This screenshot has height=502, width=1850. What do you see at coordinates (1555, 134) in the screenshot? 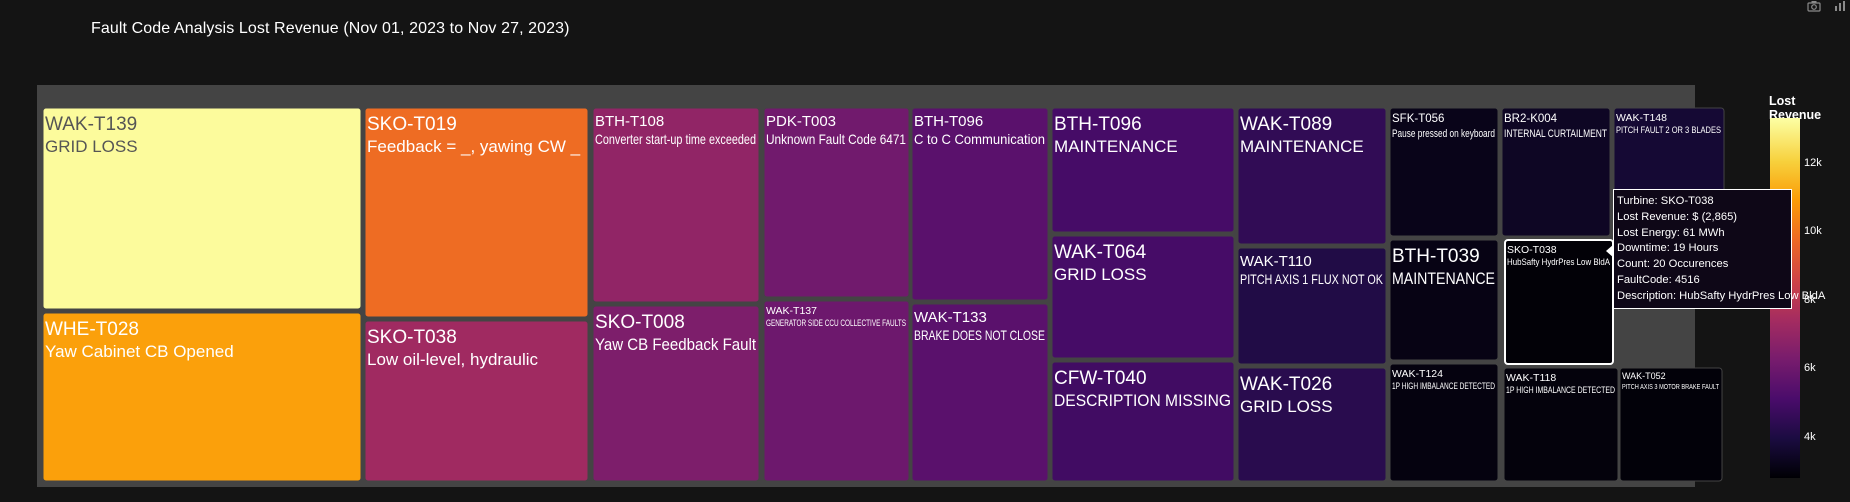
I see `tile-description-label: INTERNAL CURTAILMENT` at bounding box center [1555, 134].